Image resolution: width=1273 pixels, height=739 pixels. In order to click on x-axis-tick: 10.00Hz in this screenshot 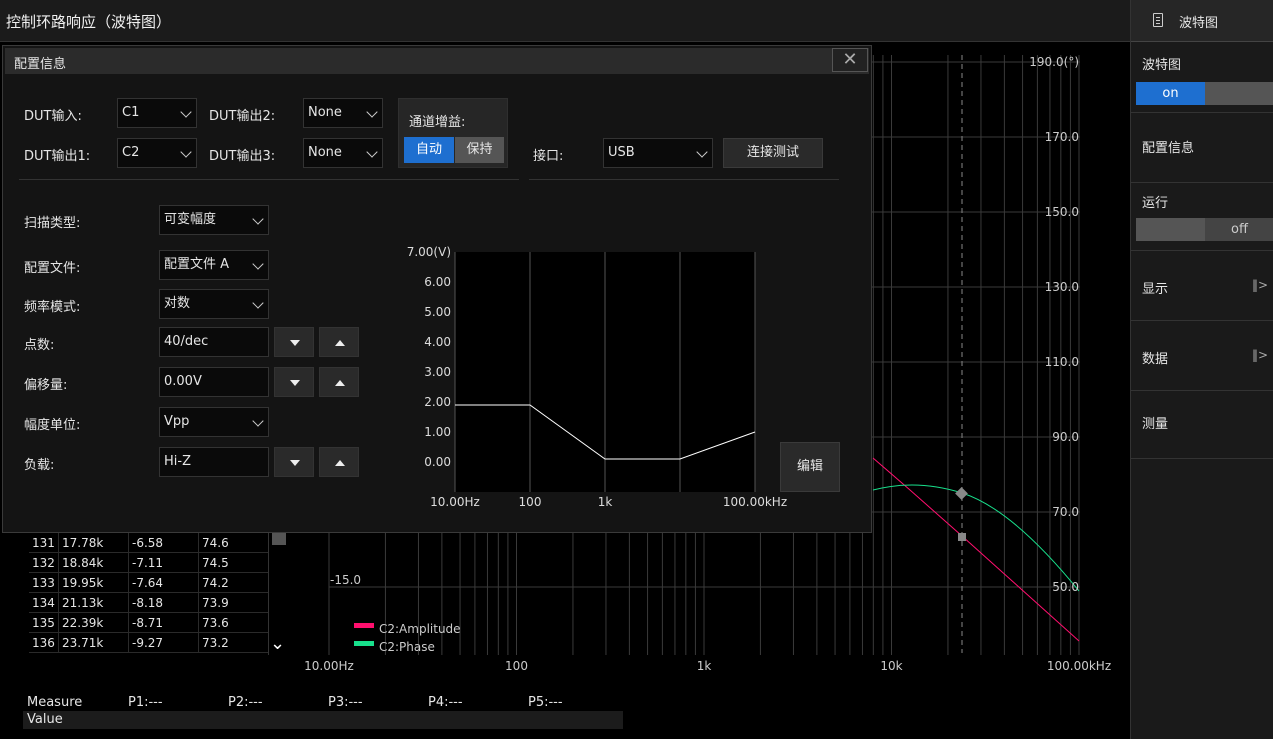, I will do `click(329, 666)`.